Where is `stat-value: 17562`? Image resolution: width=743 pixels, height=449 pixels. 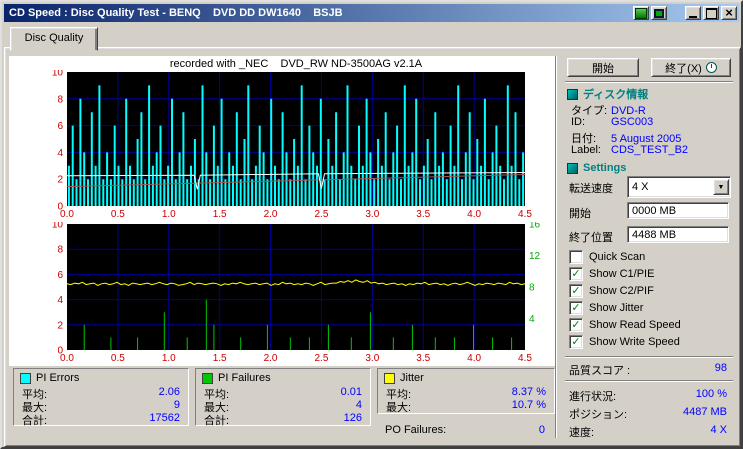 stat-value: 17562 is located at coordinates (164, 418).